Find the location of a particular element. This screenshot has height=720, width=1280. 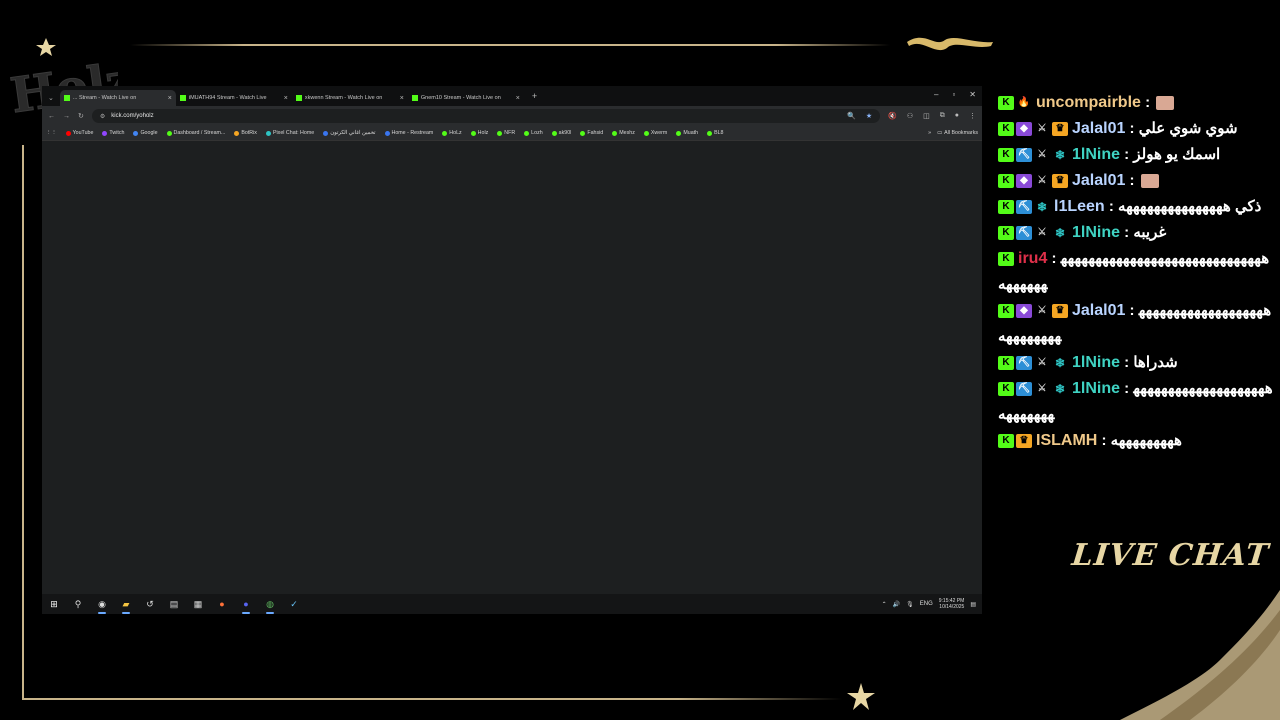

puzzle-icon: ⧉ is located at coordinates (942, 116).